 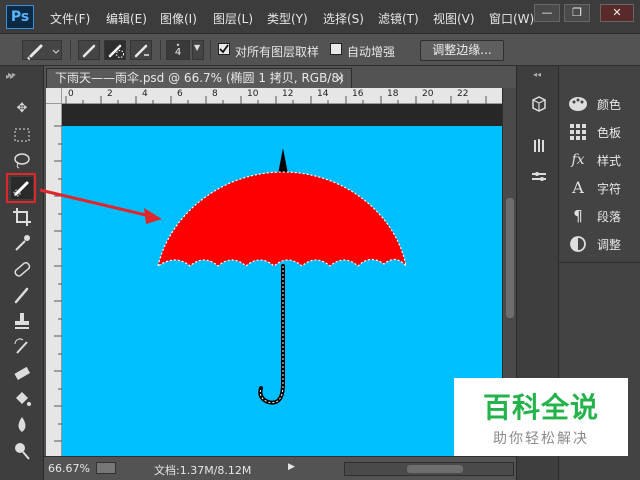 I want to click on panel-color: 颜色, so click(x=603, y=104).